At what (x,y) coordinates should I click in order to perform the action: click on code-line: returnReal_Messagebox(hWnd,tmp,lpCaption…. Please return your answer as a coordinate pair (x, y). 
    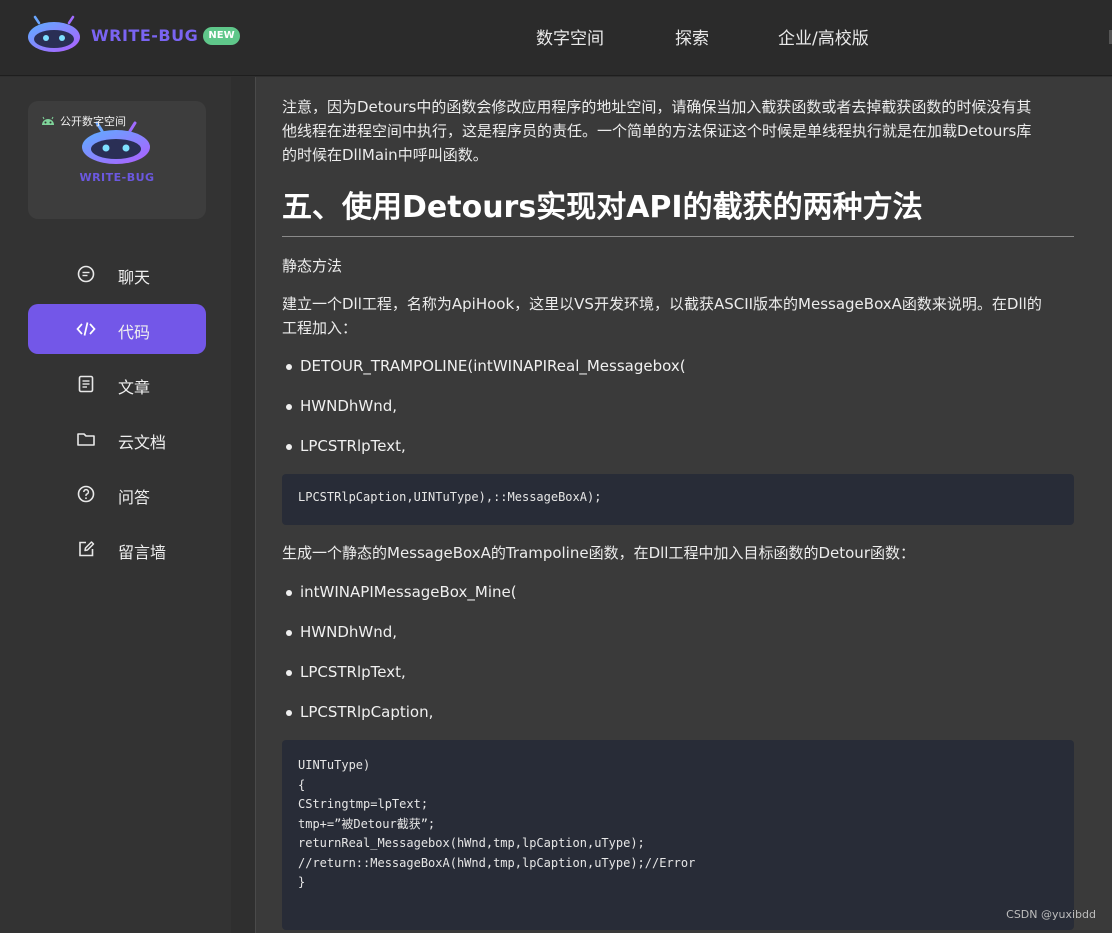
    Looking at the image, I should click on (471, 843).